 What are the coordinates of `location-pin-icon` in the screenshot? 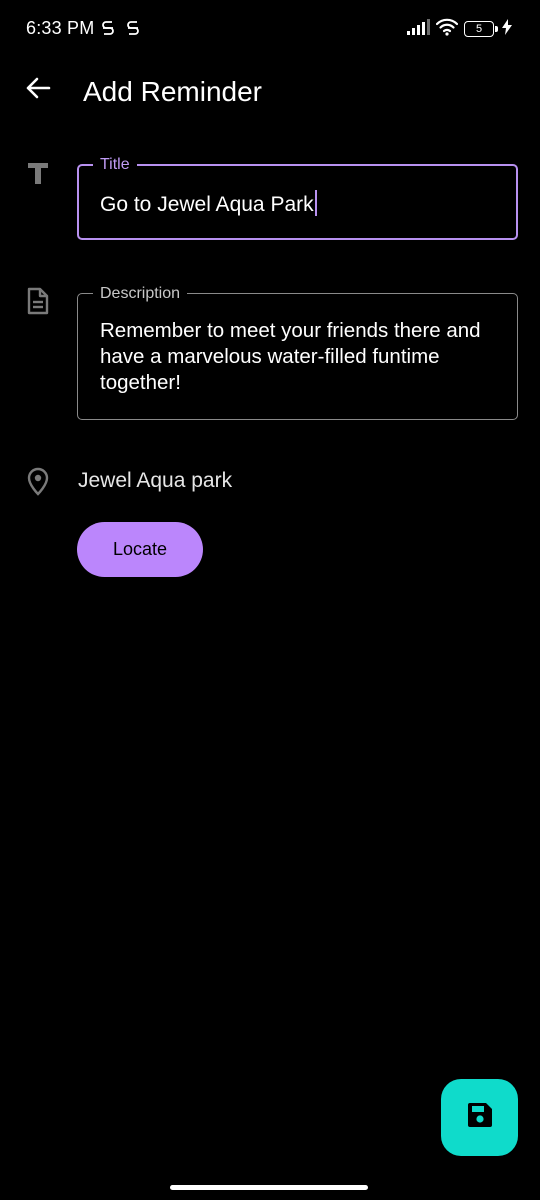 It's located at (38, 482).